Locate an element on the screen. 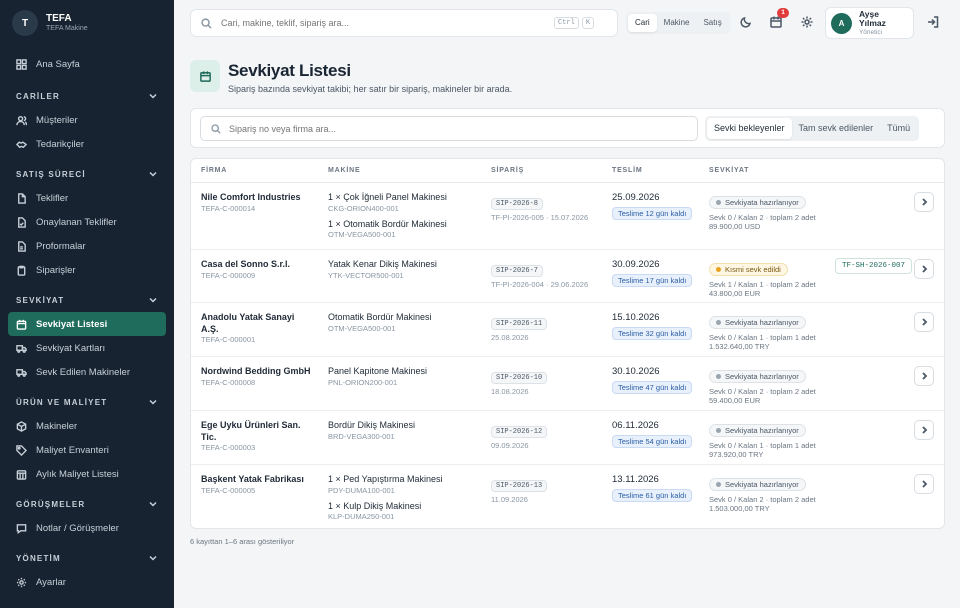 The height and width of the screenshot is (608, 960). sidebar-item-maliyet-envanteri: Maliyet Envanteri is located at coordinates (87, 450).